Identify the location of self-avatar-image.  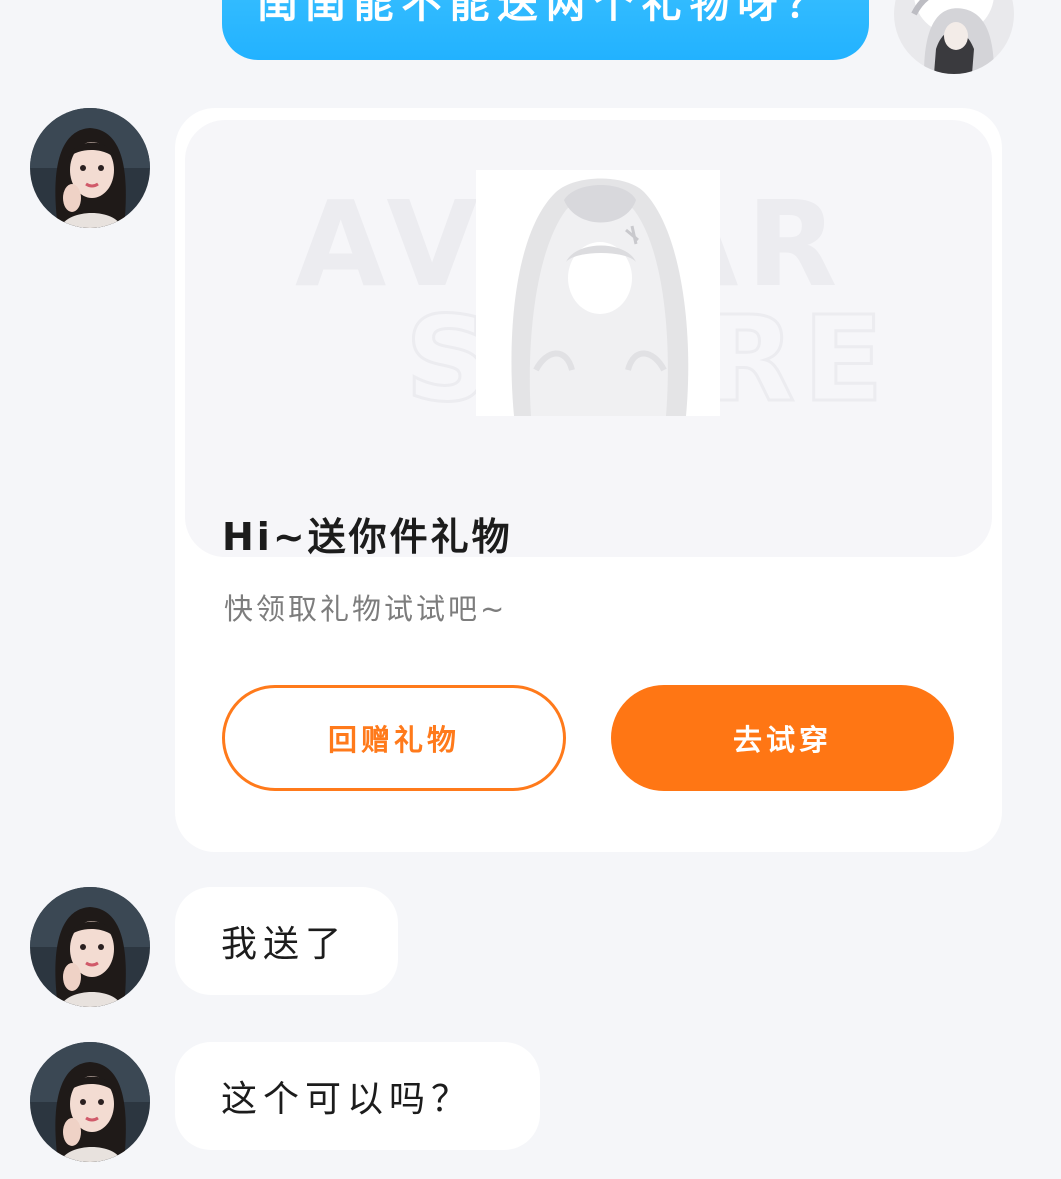
(954, 37).